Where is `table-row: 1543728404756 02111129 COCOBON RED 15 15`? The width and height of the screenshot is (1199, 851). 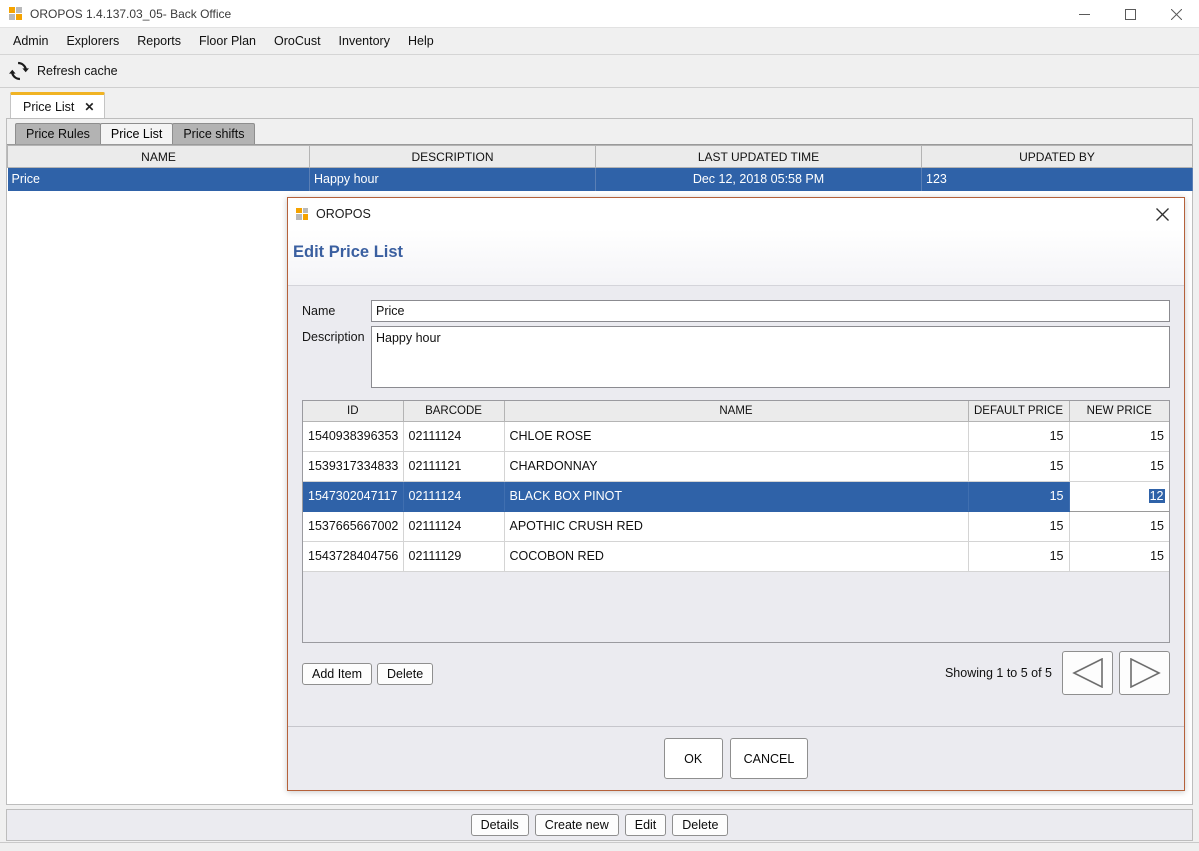 table-row: 1543728404756 02111129 COCOBON RED 15 15 is located at coordinates (736, 556).